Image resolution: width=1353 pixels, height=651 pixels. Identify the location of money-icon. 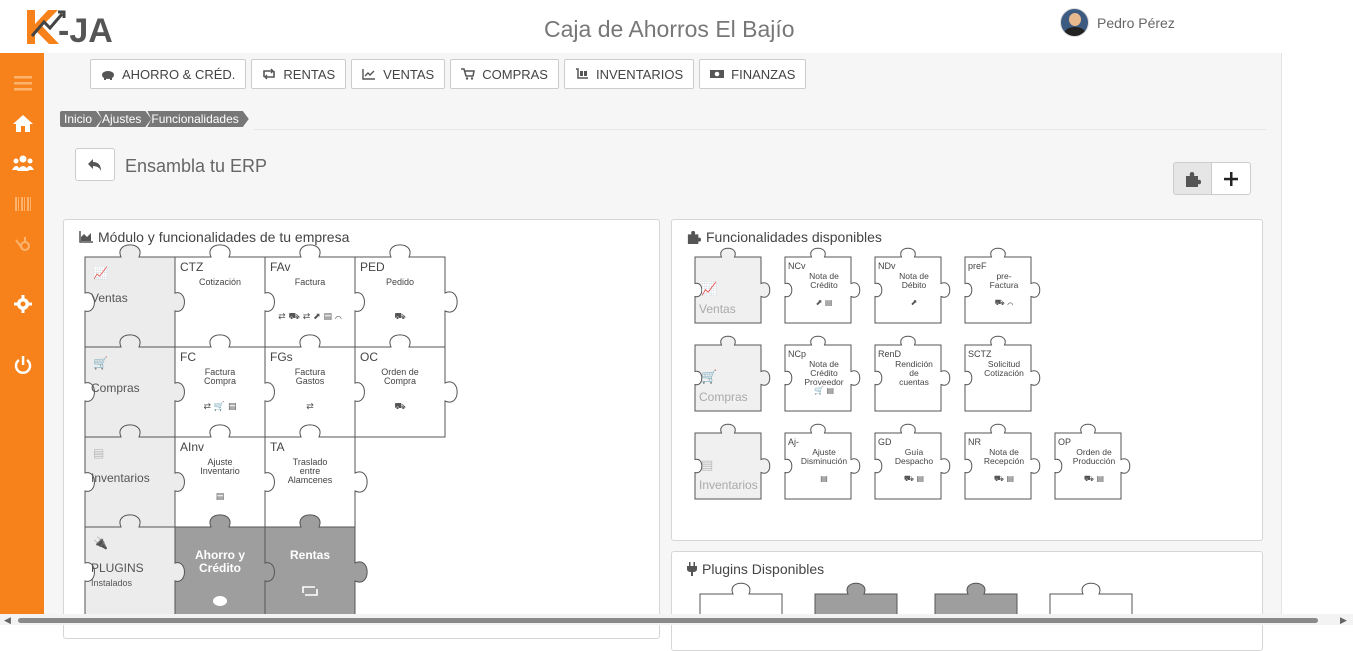
(717, 74).